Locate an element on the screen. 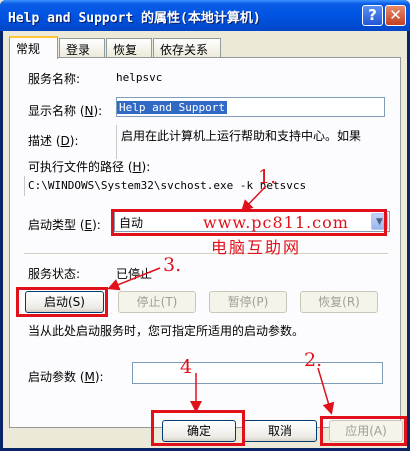 This screenshot has width=410, height=451. service-name-label: 服务名称: is located at coordinates (54, 79).